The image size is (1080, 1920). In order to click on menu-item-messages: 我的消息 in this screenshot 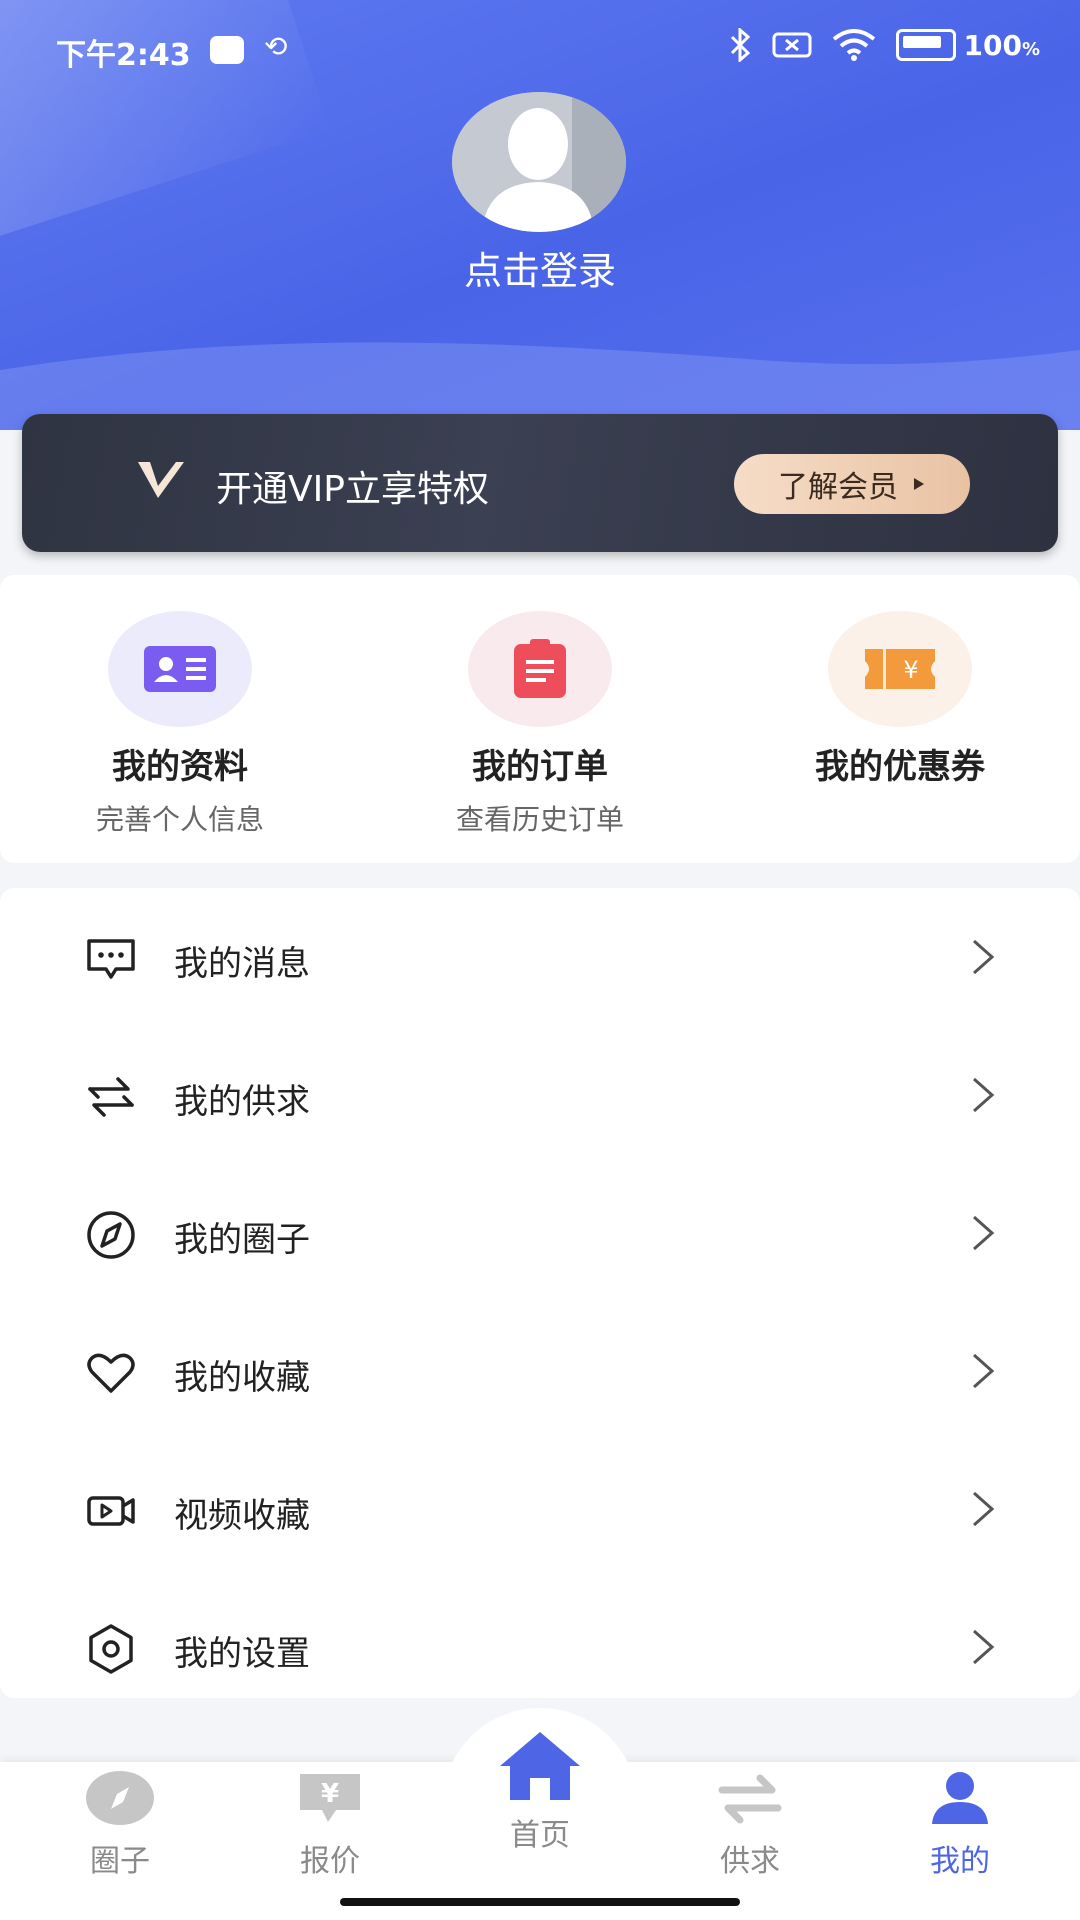, I will do `click(540, 957)`.